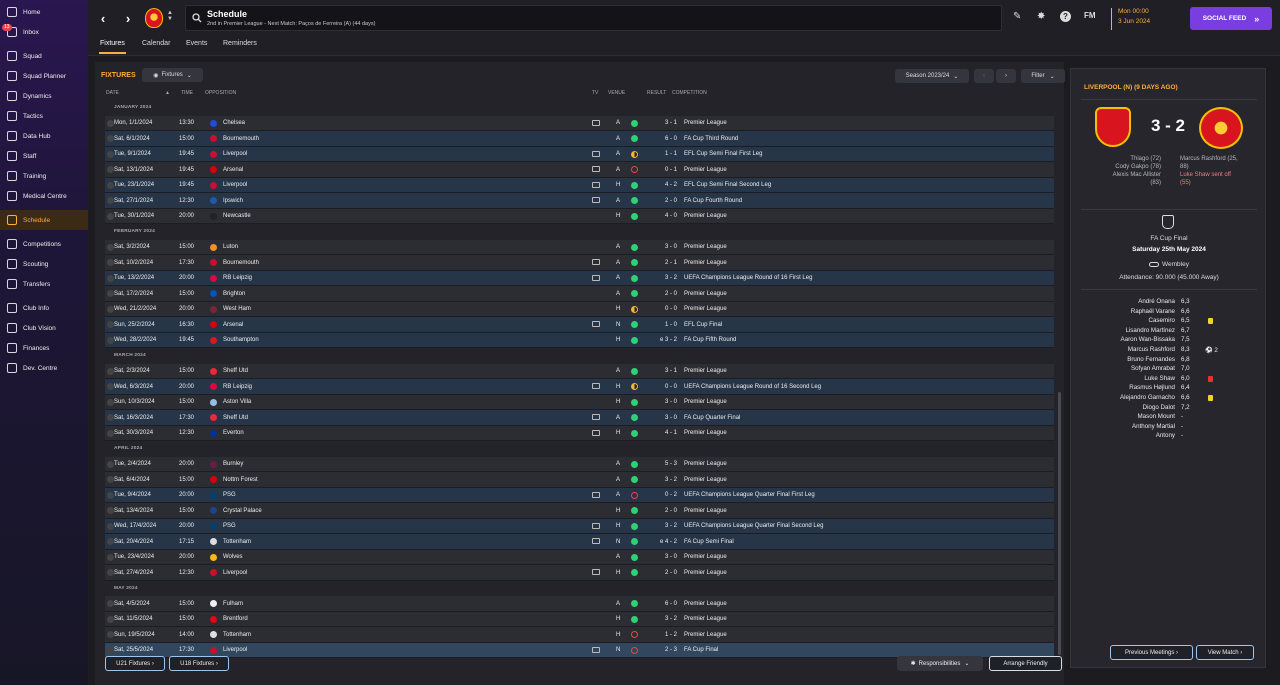 This screenshot has width=1280, height=685. I want to click on sidebar-item-club-vision: Club Vision, so click(44, 328).